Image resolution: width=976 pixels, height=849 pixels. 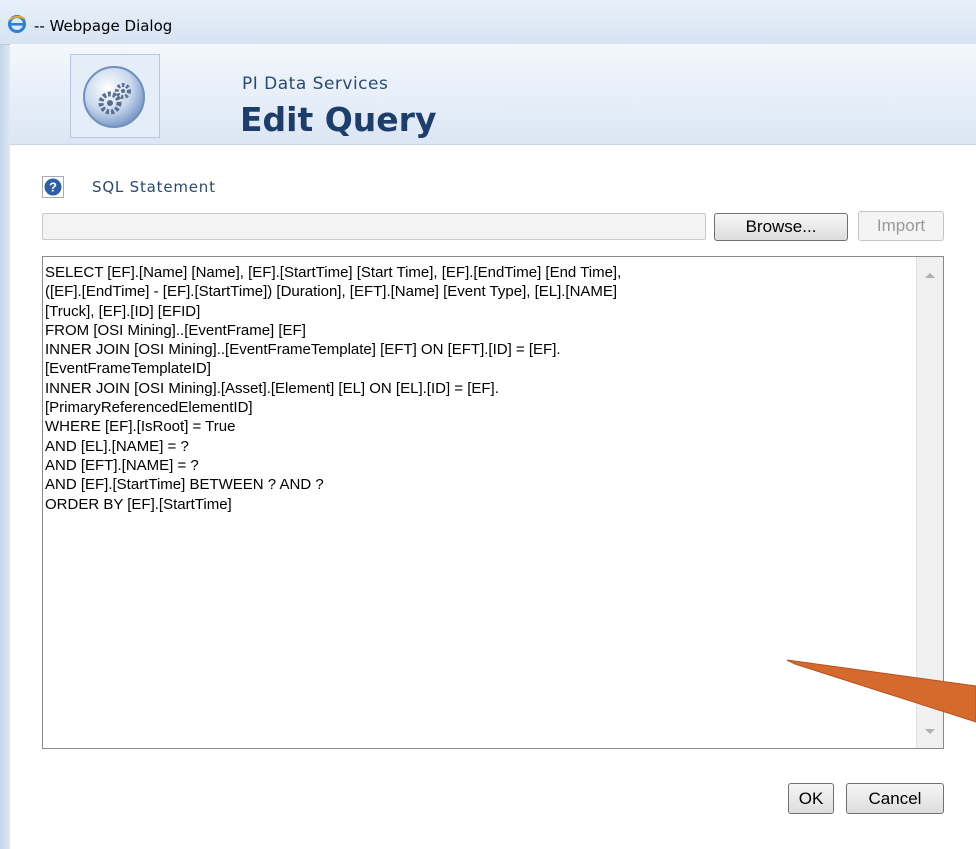 I want to click on scroll-down-arrow-icon, so click(x=930, y=731).